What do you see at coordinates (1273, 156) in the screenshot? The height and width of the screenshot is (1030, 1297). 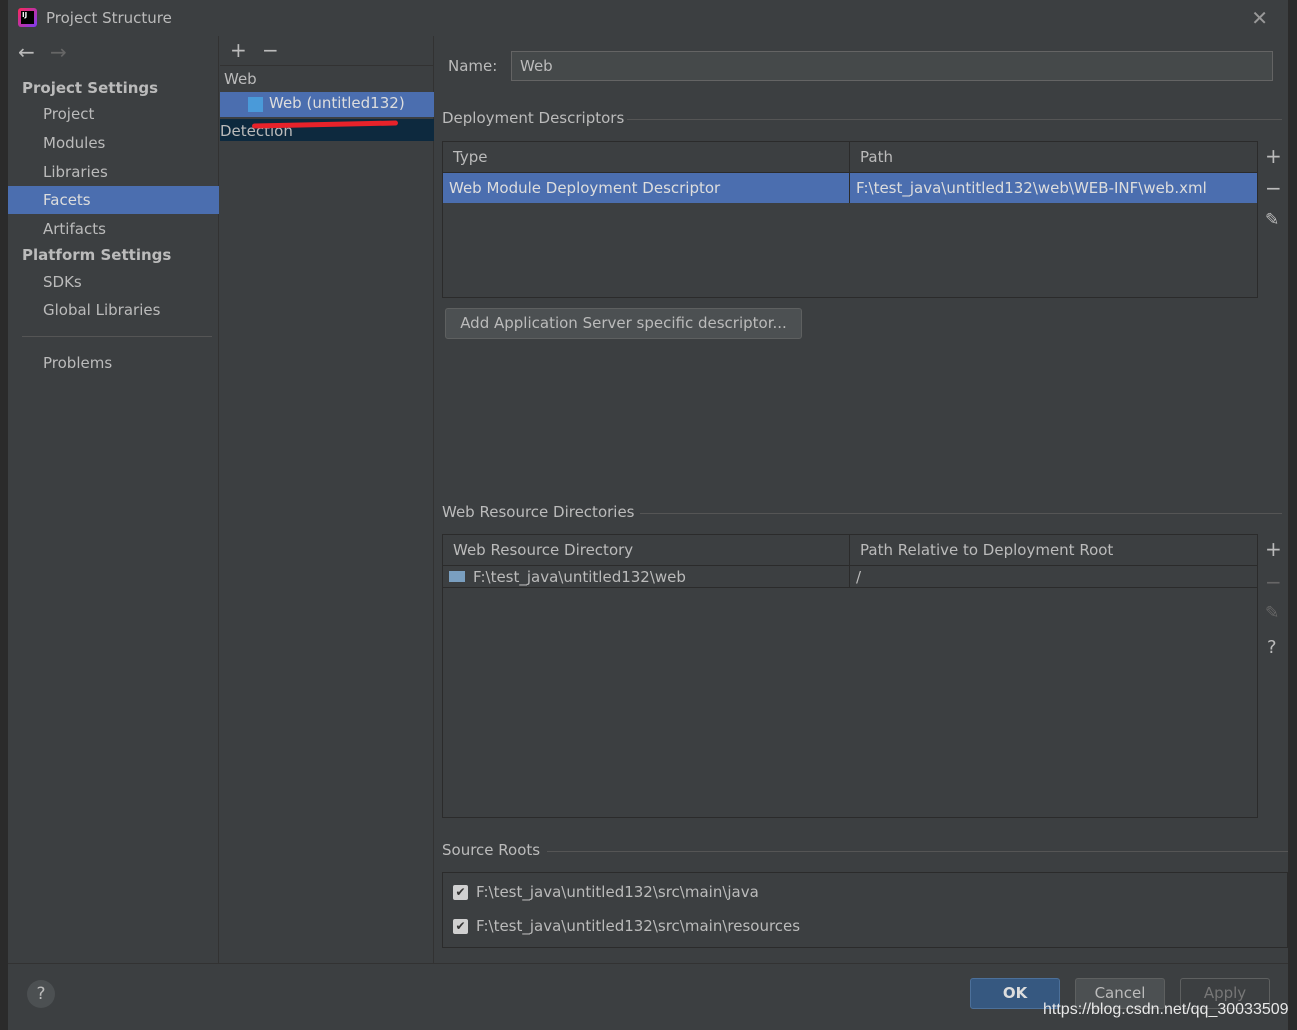 I see `add-descriptor-icon: +` at bounding box center [1273, 156].